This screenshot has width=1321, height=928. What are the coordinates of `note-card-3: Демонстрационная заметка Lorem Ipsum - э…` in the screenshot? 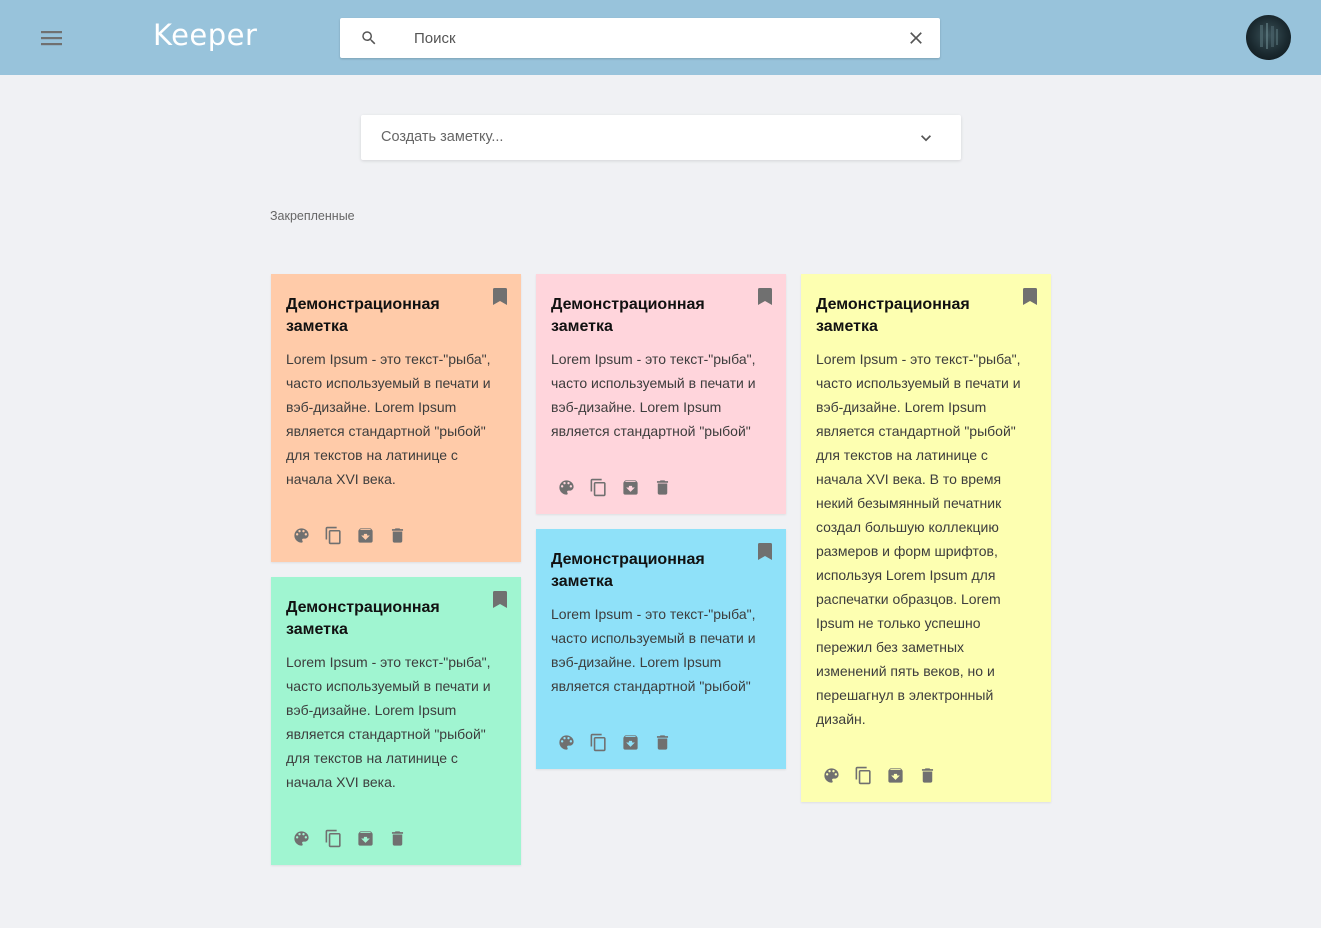 It's located at (661, 394).